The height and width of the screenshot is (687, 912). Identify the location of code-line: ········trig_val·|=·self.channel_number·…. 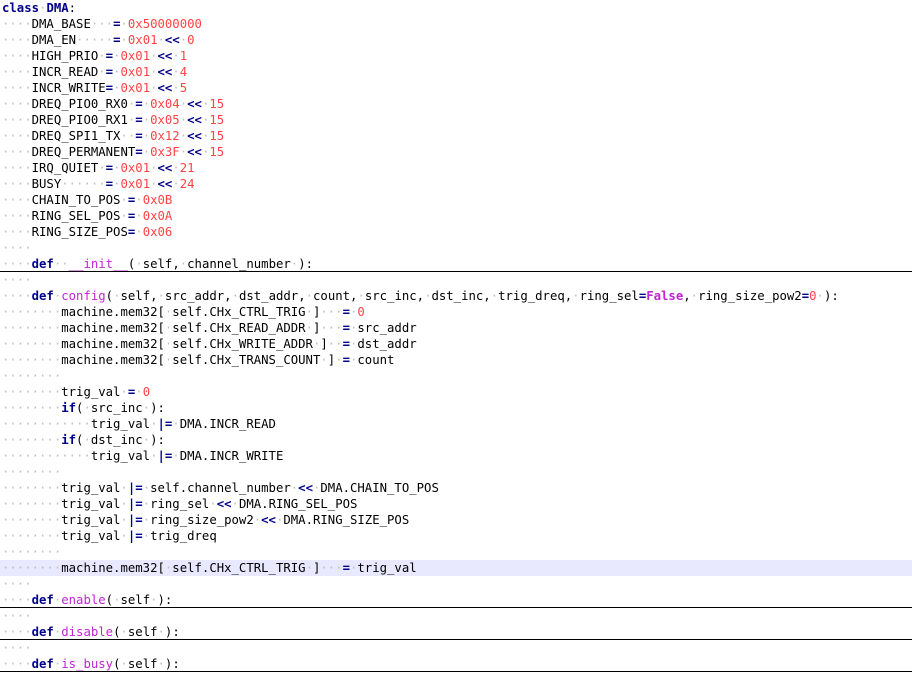
(456, 488).